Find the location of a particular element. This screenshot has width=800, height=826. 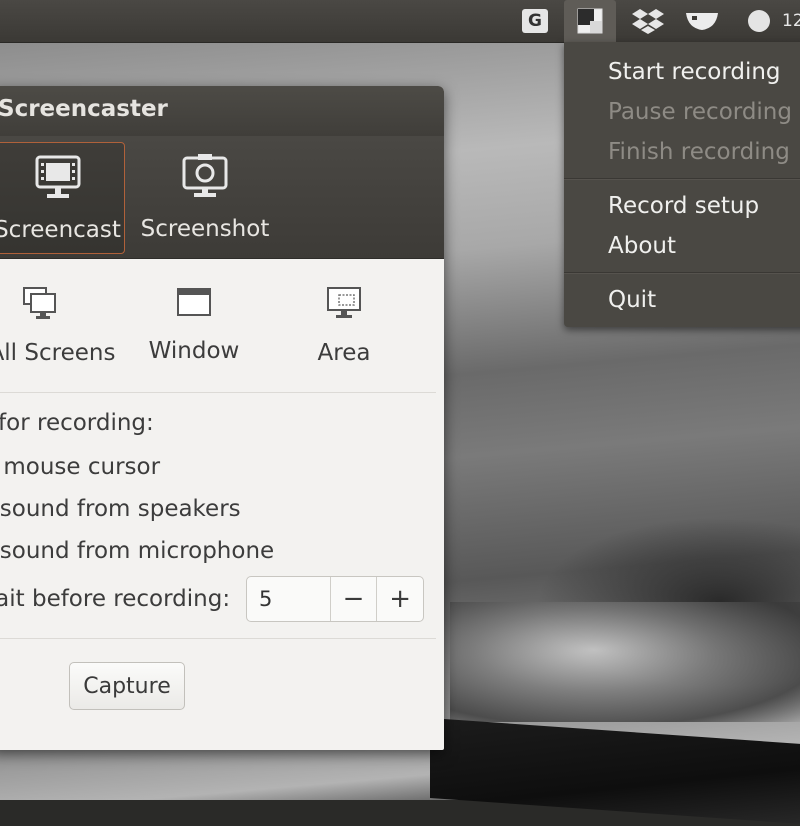

screencaster-indicator-icon is located at coordinates (590, 21).